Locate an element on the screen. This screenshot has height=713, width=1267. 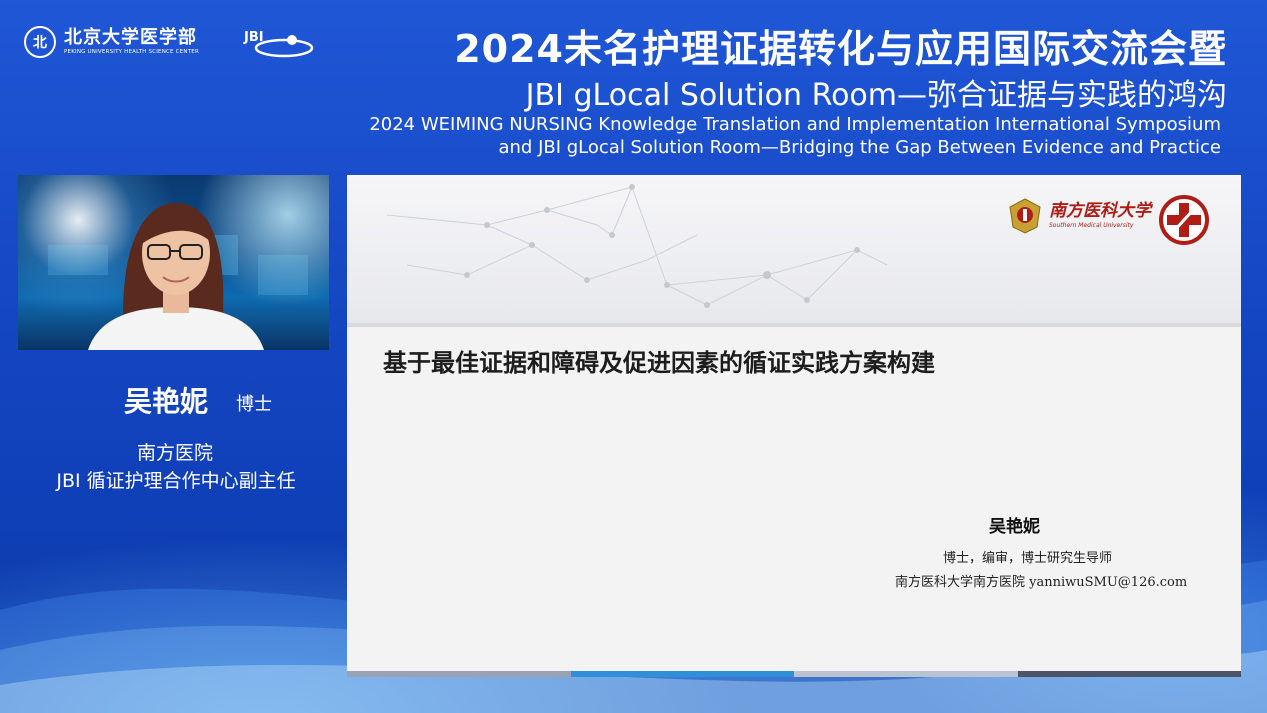
speaker-organization: 南方医院 is located at coordinates (174, 453).